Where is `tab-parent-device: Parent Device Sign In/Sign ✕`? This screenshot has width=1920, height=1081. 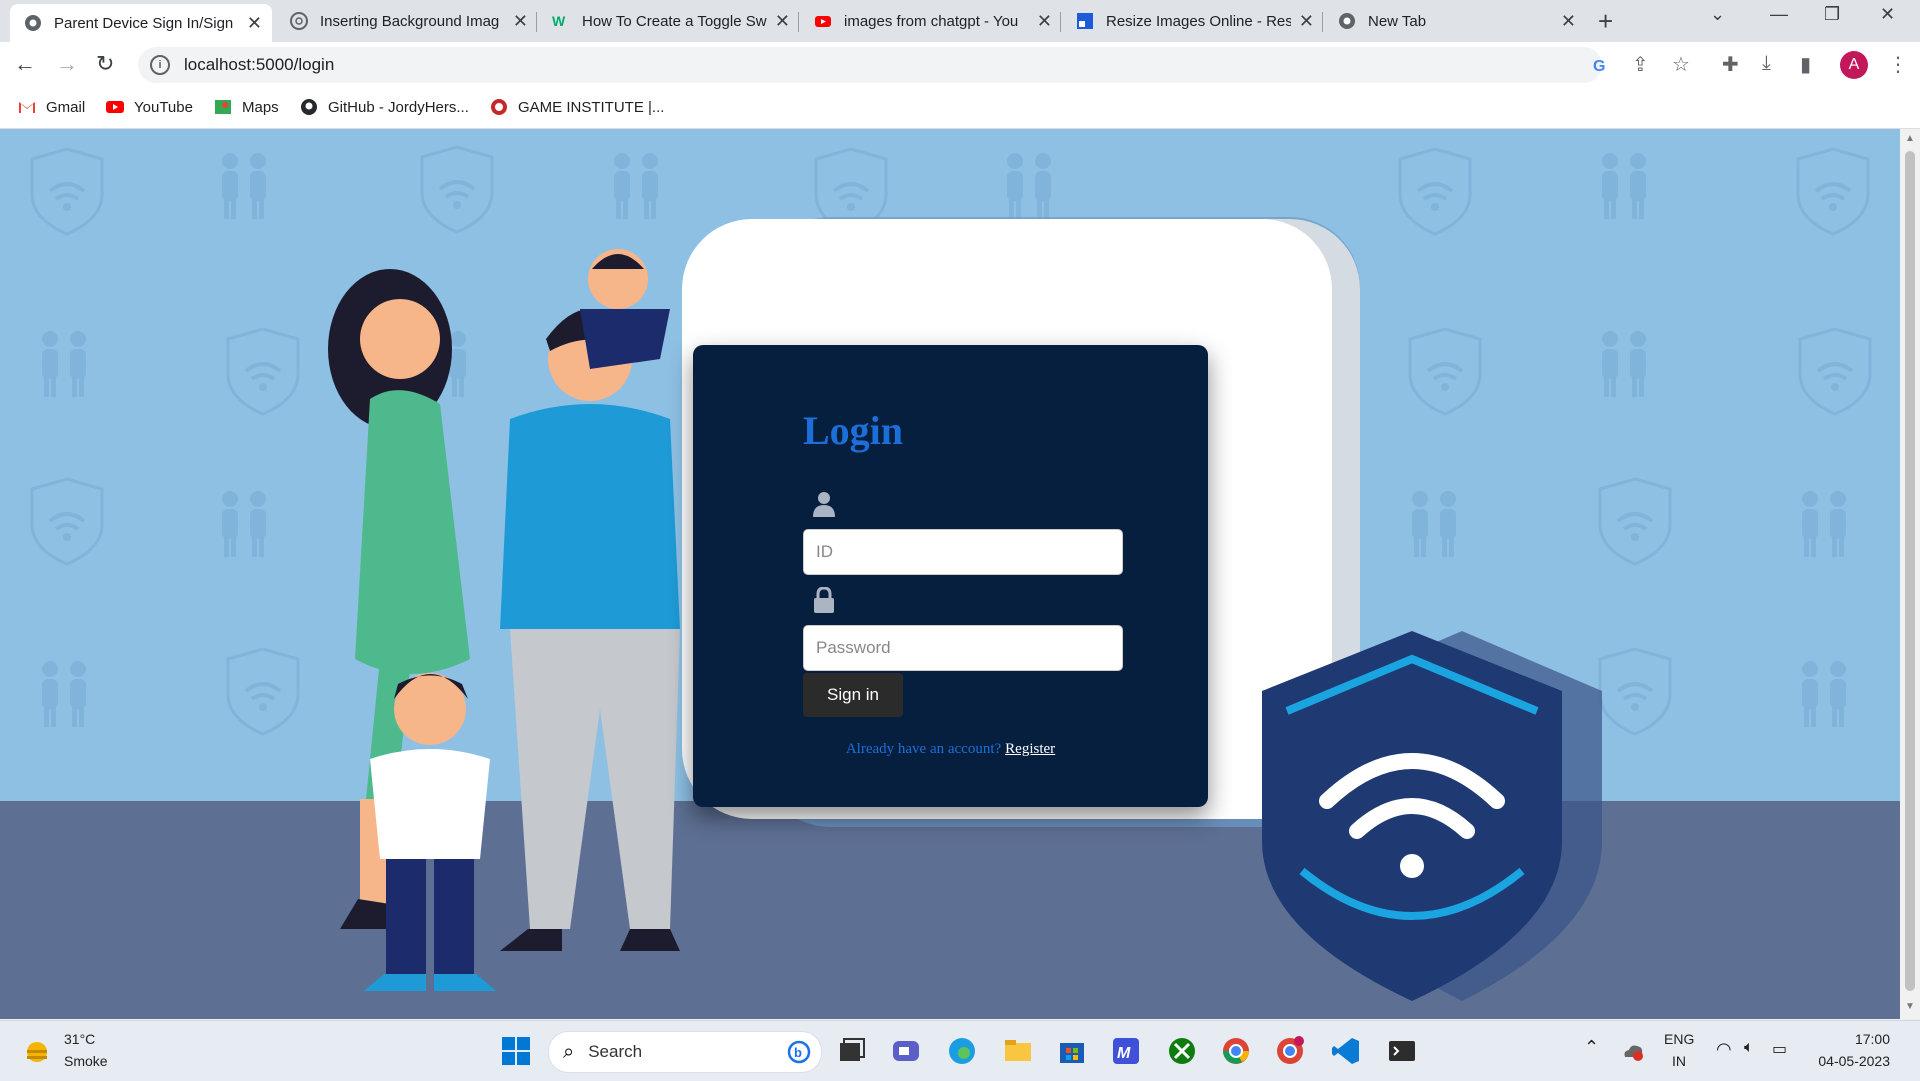 tab-parent-device: Parent Device Sign In/Sign ✕ is located at coordinates (141, 23).